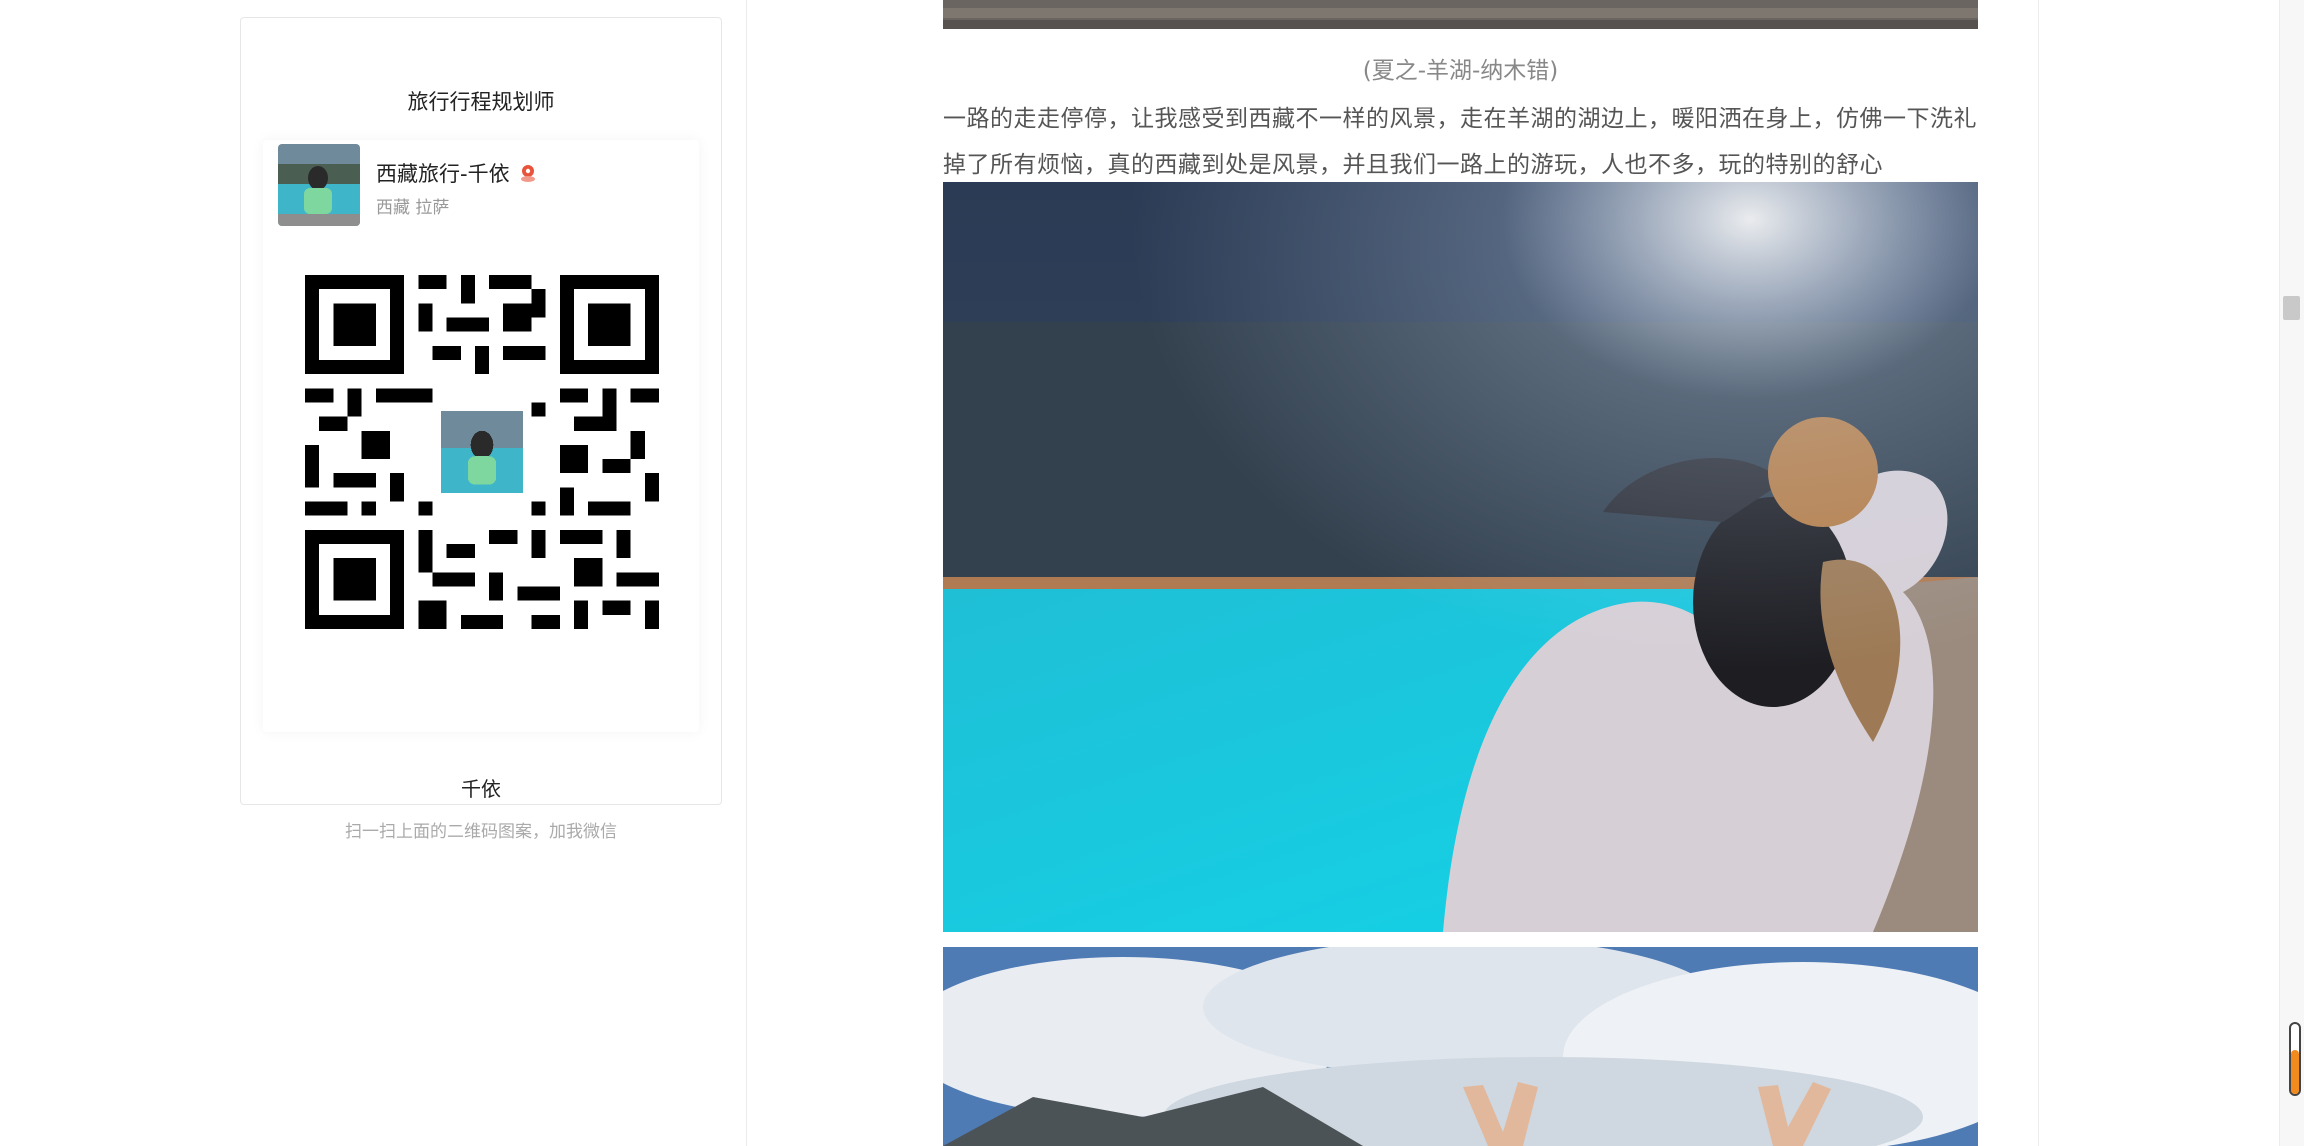 This screenshot has width=2304, height=1146. Describe the element at coordinates (2291, 573) in the screenshot. I see `scrollbar-track` at that location.